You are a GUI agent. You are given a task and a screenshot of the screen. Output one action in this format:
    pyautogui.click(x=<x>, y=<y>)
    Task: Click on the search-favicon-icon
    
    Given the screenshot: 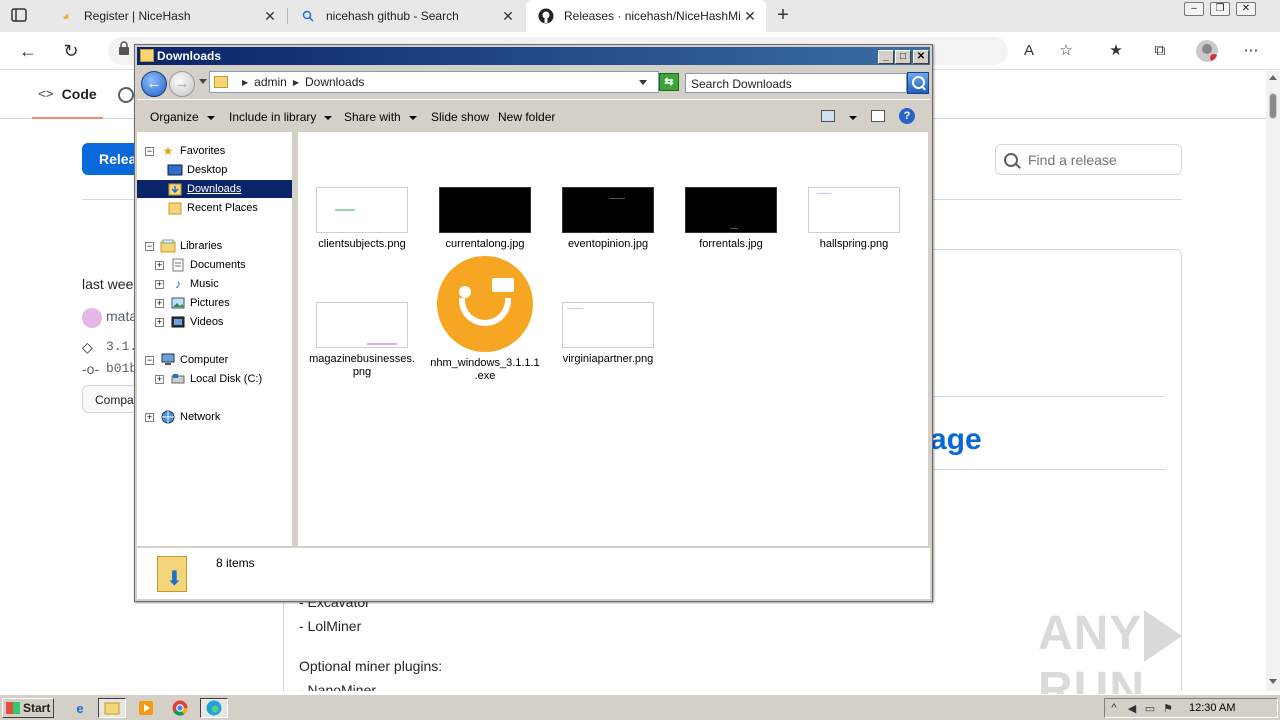 What is the action you would take?
    pyautogui.click(x=308, y=16)
    